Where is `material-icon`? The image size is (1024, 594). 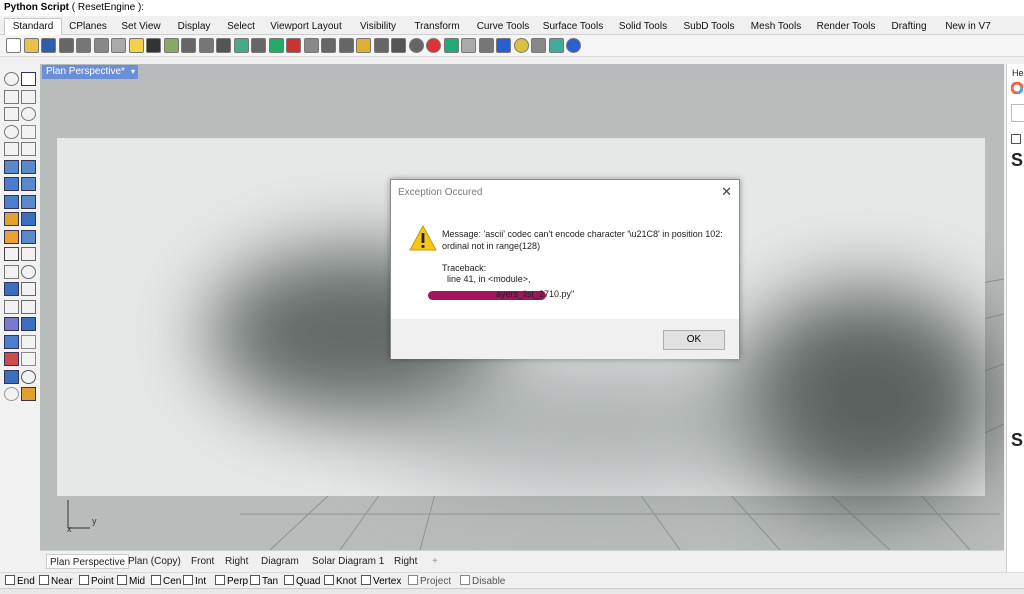
material-icon is located at coordinates (433, 45).